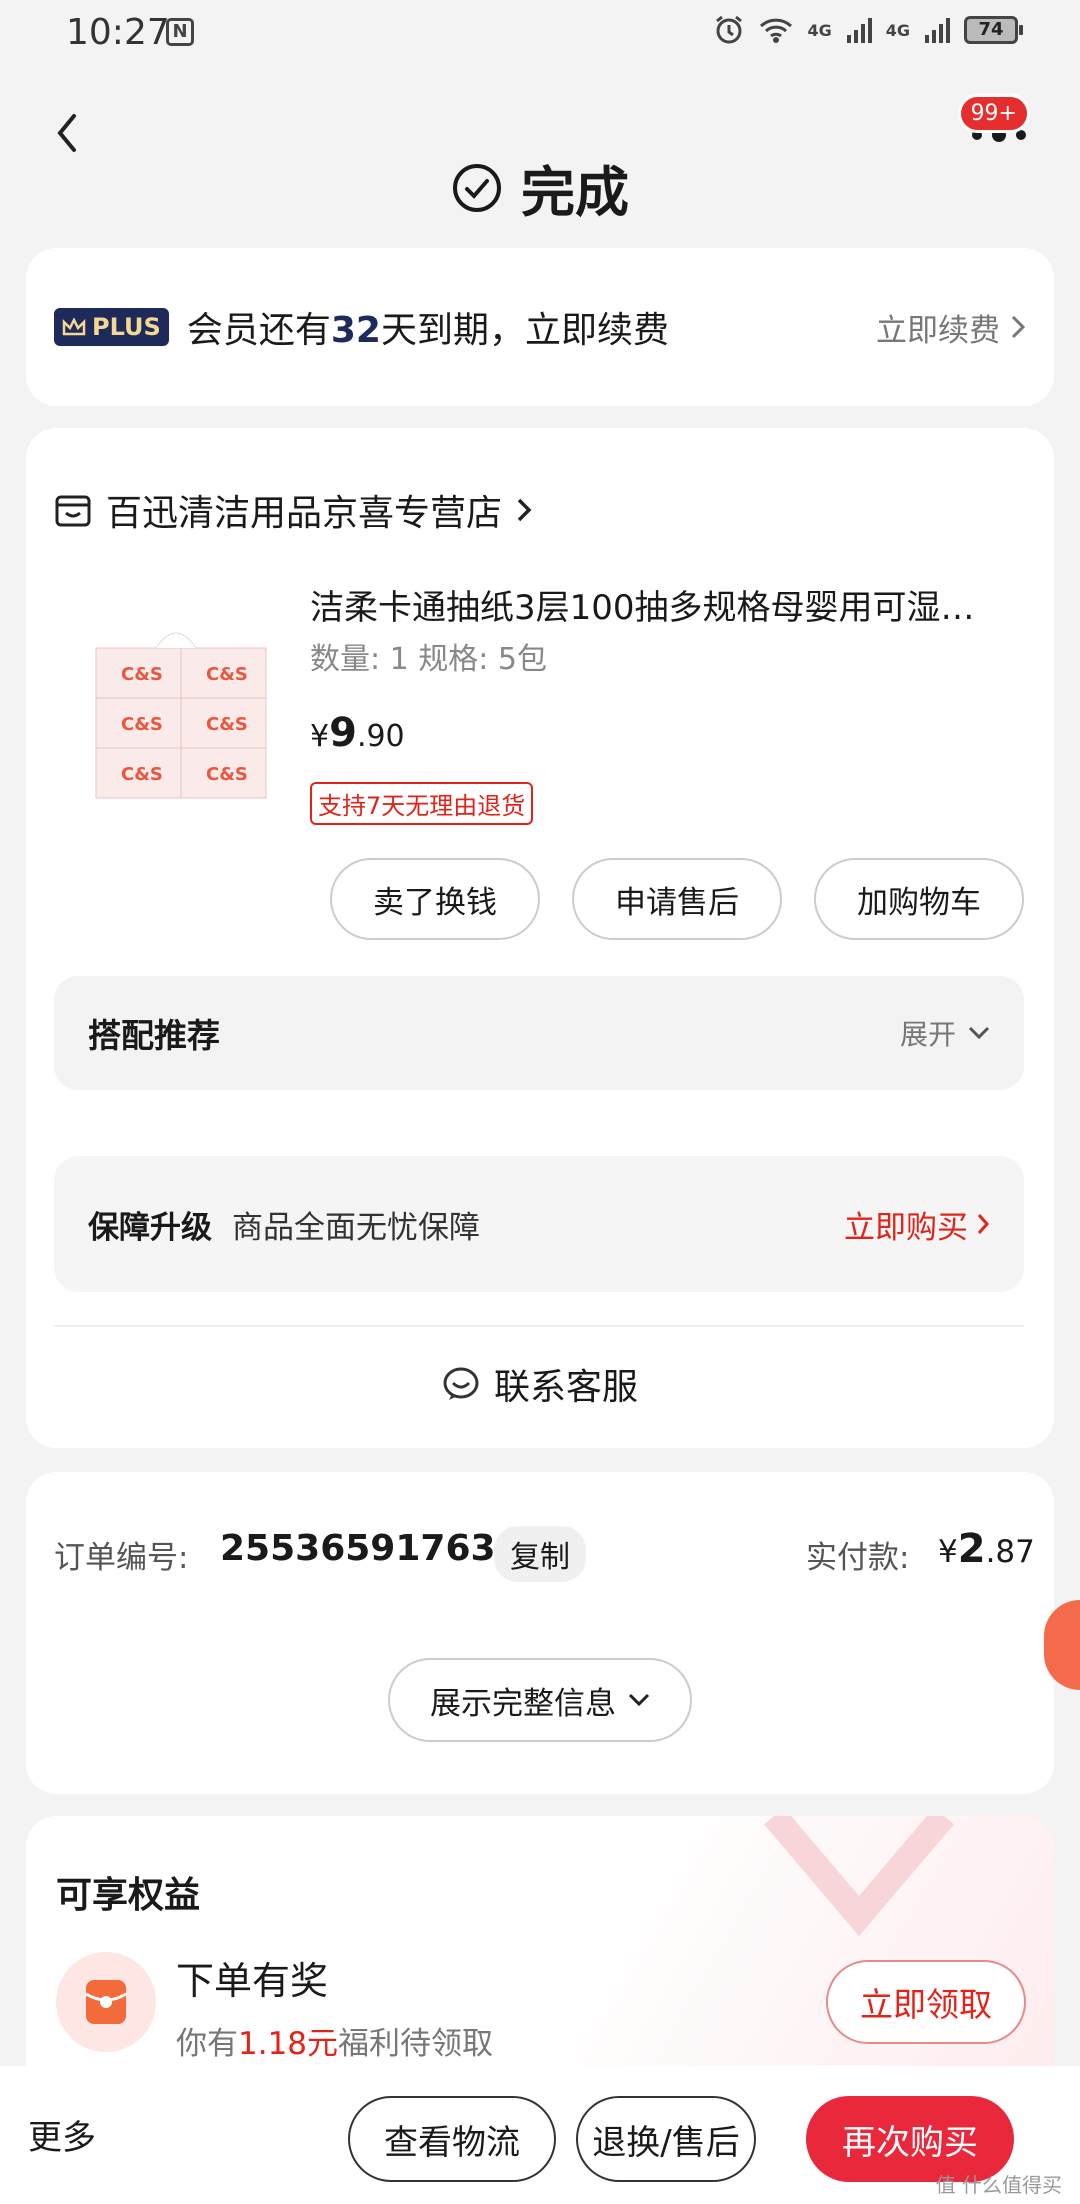 The height and width of the screenshot is (2204, 1080). I want to click on copy-button: 复制, so click(540, 1554).